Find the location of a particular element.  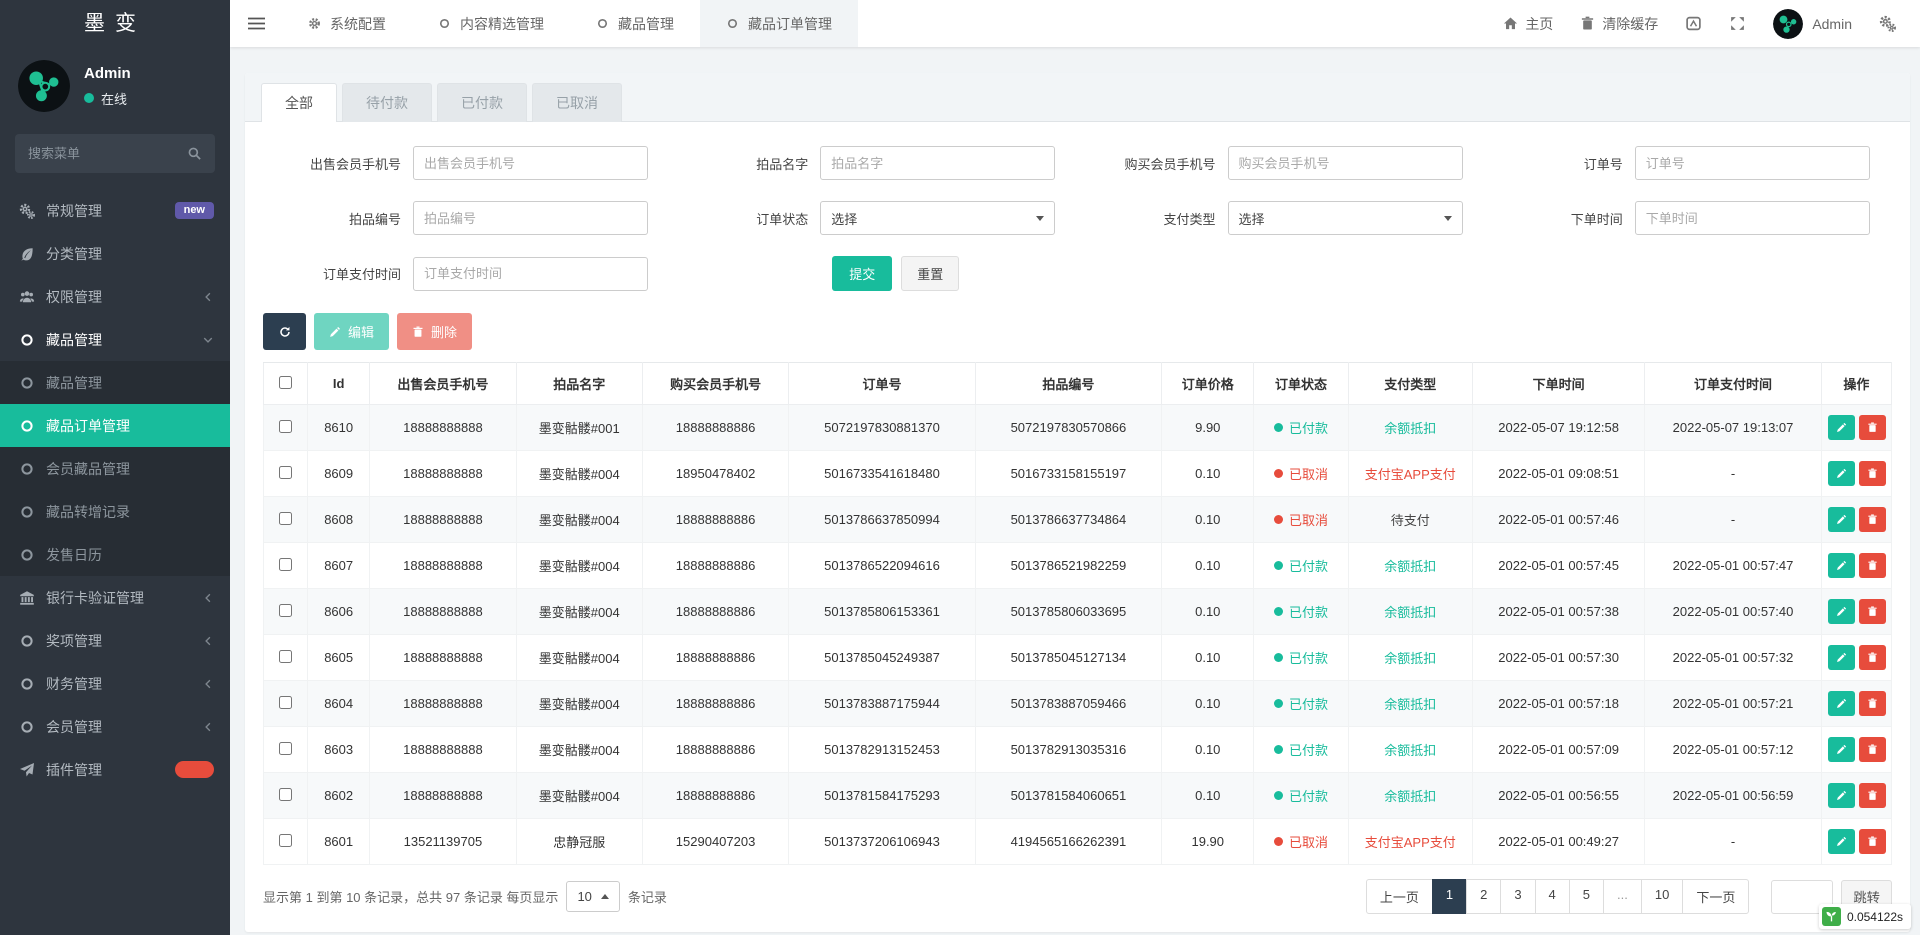

topbar-tab-2: 藏品管理 is located at coordinates (635, 23).